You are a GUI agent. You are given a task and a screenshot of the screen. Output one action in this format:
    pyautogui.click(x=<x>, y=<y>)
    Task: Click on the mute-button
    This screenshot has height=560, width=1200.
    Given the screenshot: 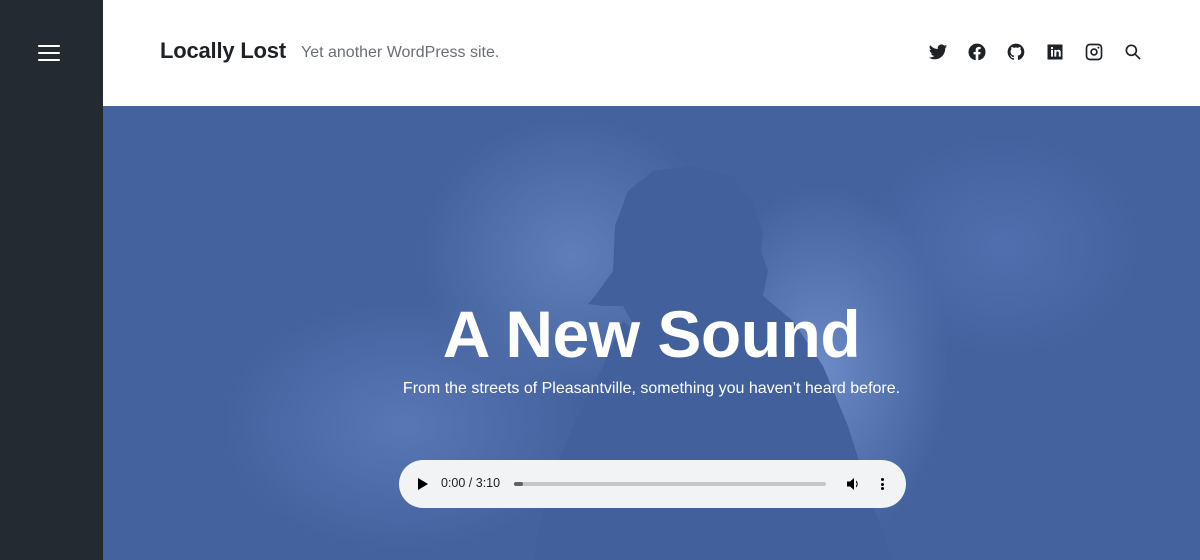 What is the action you would take?
    pyautogui.click(x=854, y=484)
    